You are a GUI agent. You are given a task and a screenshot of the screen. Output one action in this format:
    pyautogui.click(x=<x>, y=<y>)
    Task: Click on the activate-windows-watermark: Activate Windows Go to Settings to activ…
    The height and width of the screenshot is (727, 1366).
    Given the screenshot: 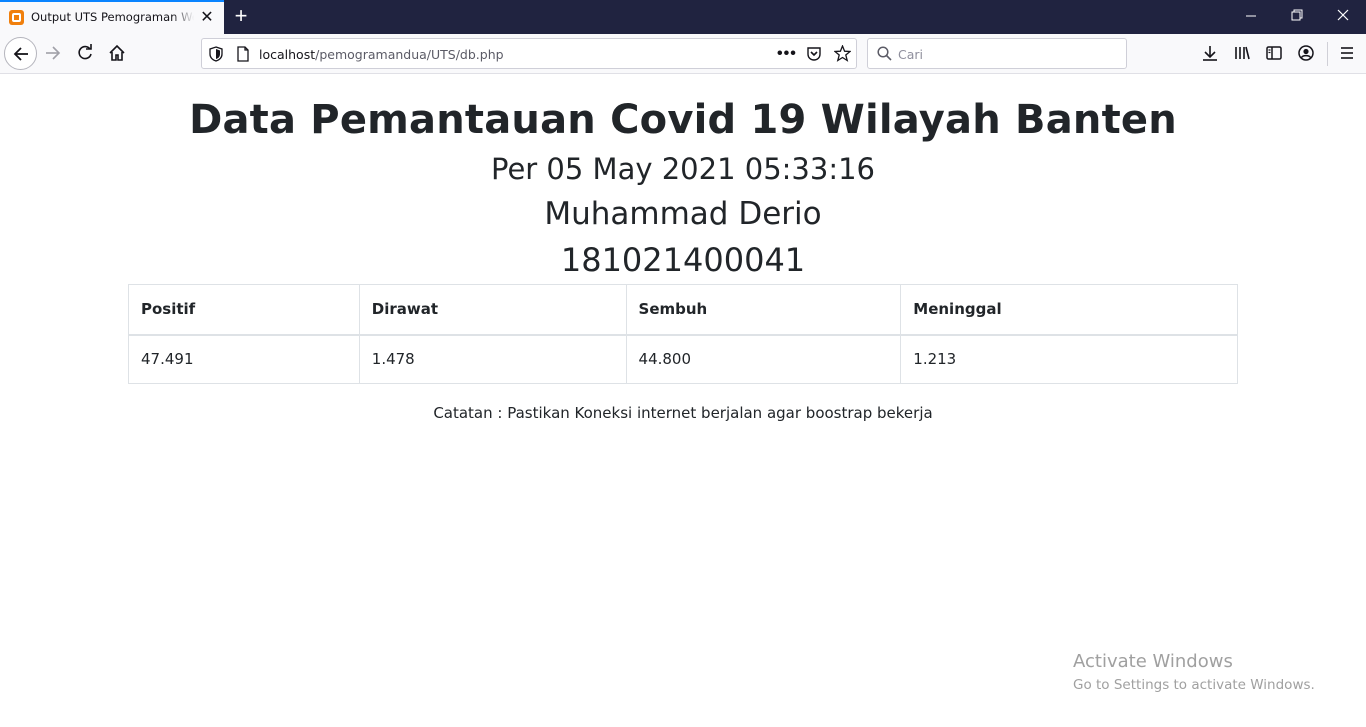 What is the action you would take?
    pyautogui.click(x=1194, y=673)
    